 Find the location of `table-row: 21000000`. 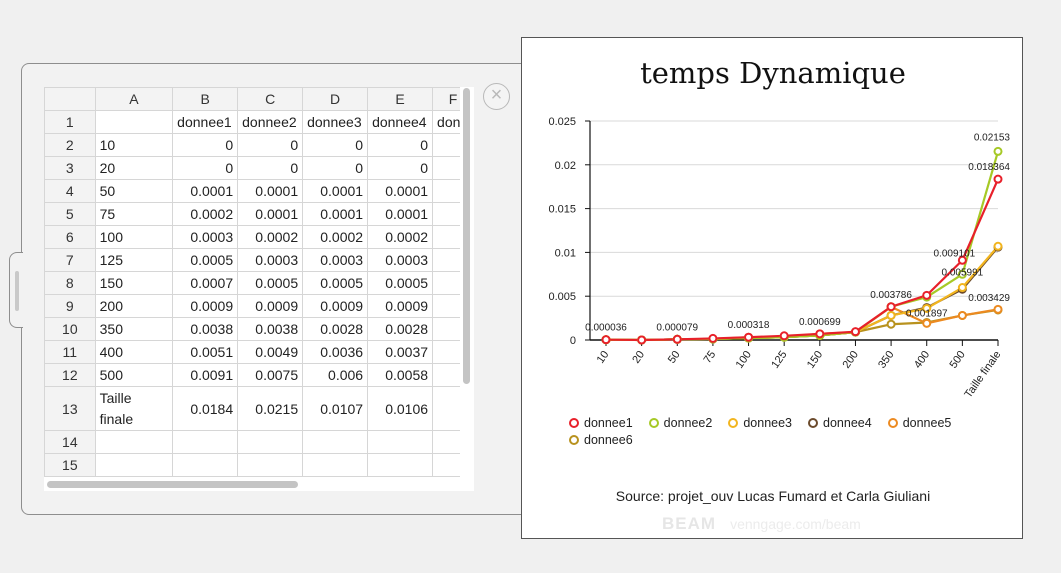

table-row: 21000000 is located at coordinates (259, 145).